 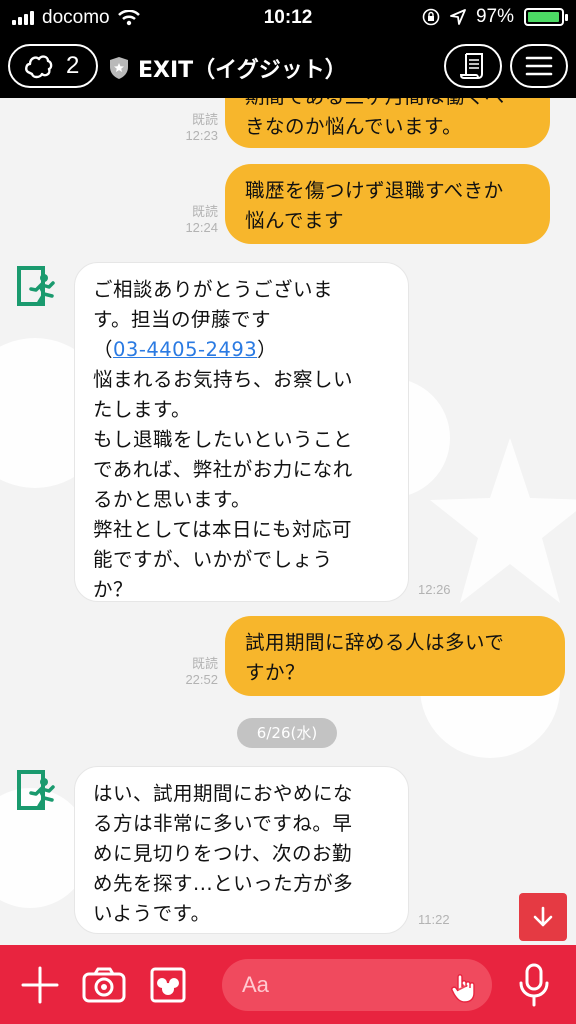 What do you see at coordinates (103, 349) in the screenshot?
I see `phone-paren: （` at bounding box center [103, 349].